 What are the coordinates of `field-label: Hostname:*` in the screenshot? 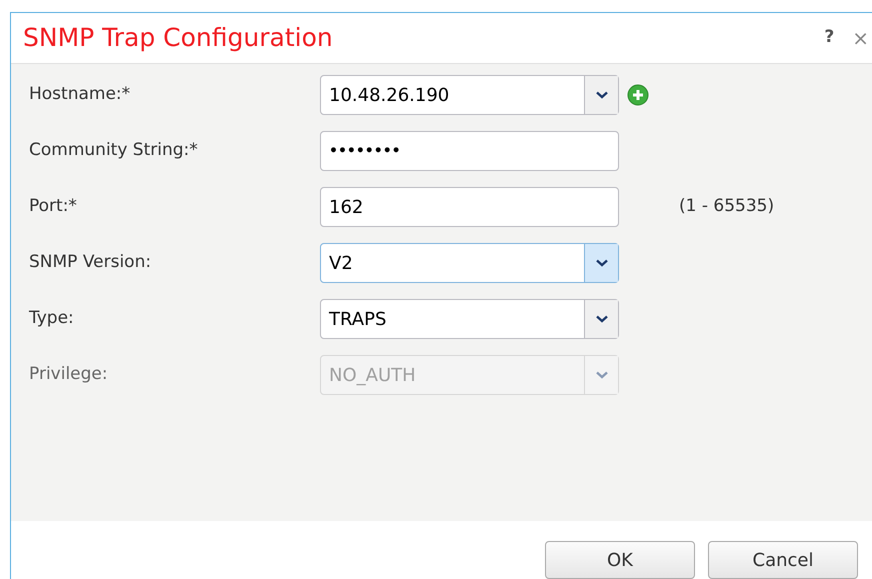 It's located at (80, 94).